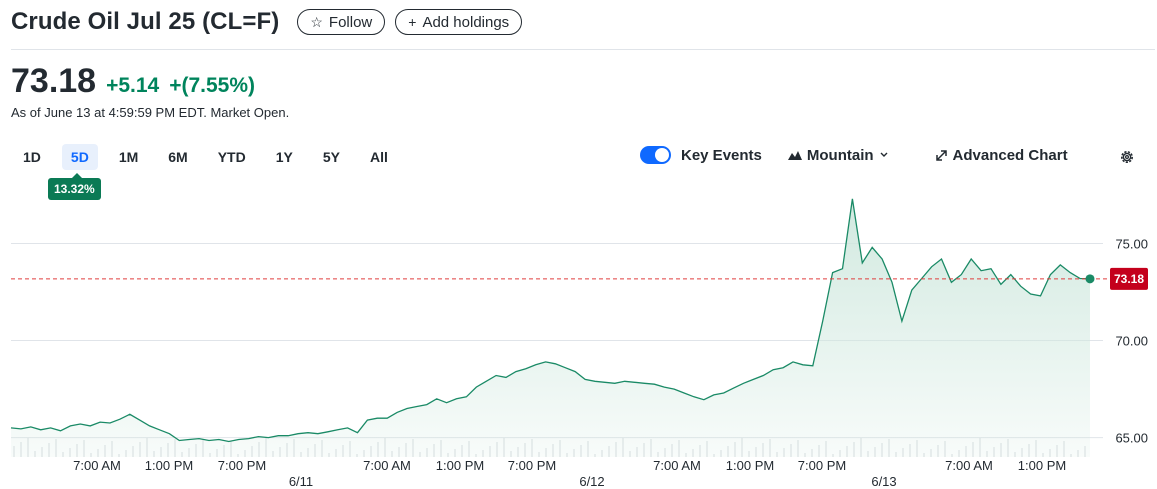 This screenshot has height=489, width=1157. I want to click on chevron-down-icon, so click(884, 154).